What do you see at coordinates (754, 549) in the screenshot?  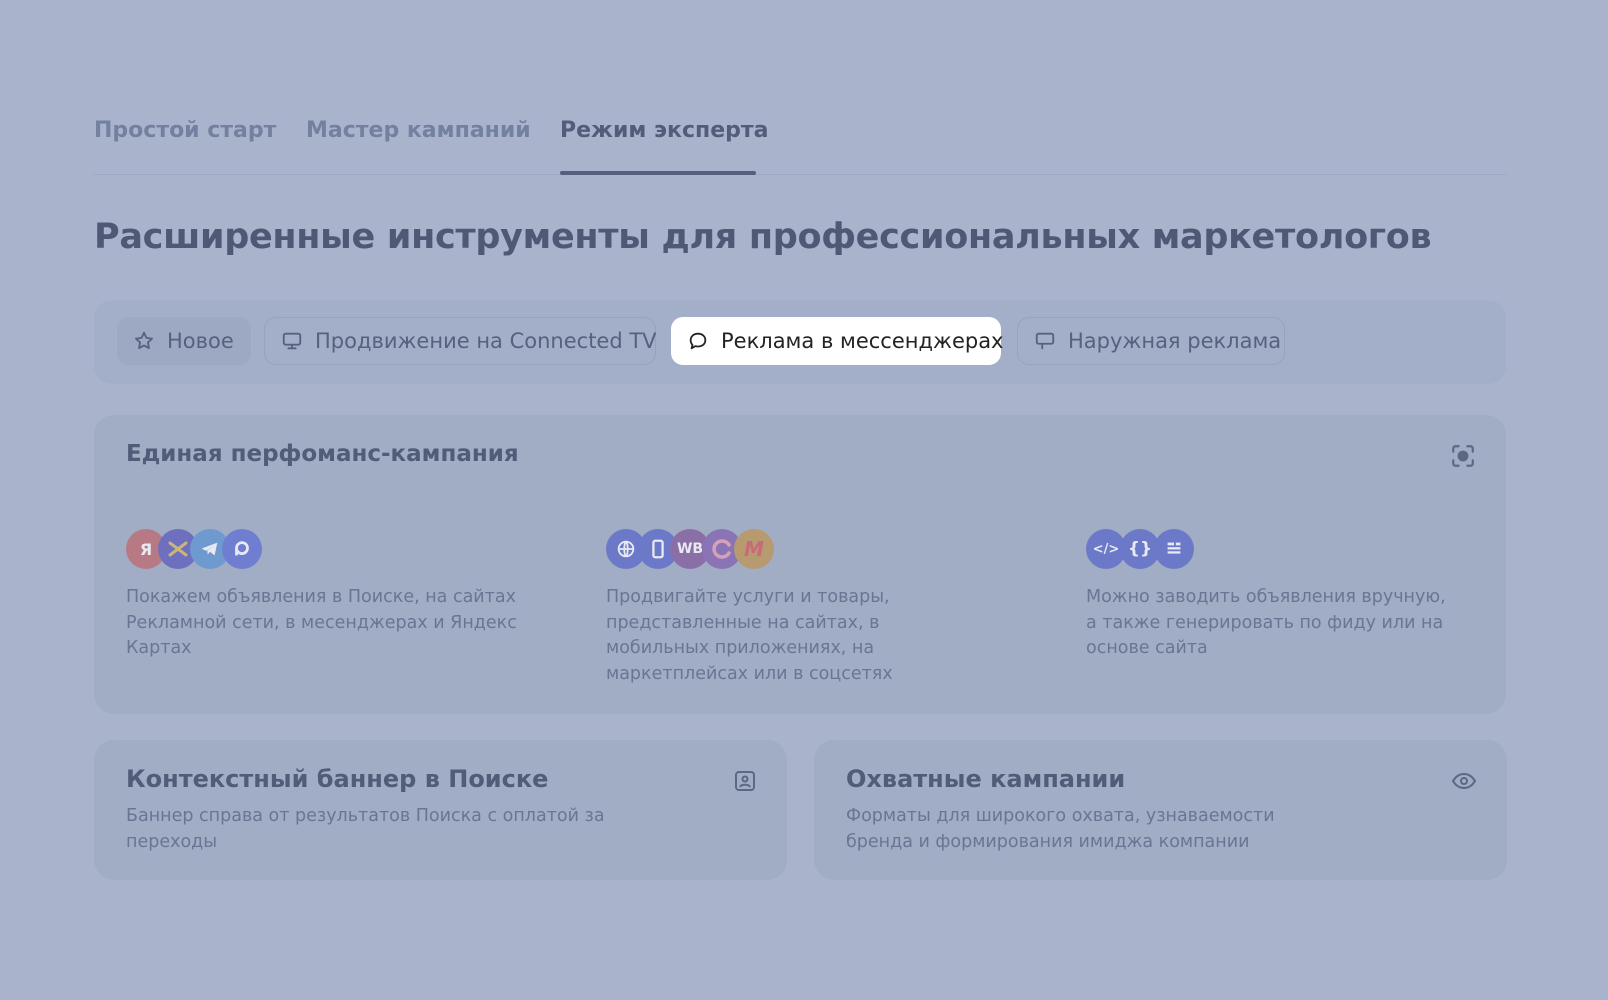 I see `market-logo: М` at bounding box center [754, 549].